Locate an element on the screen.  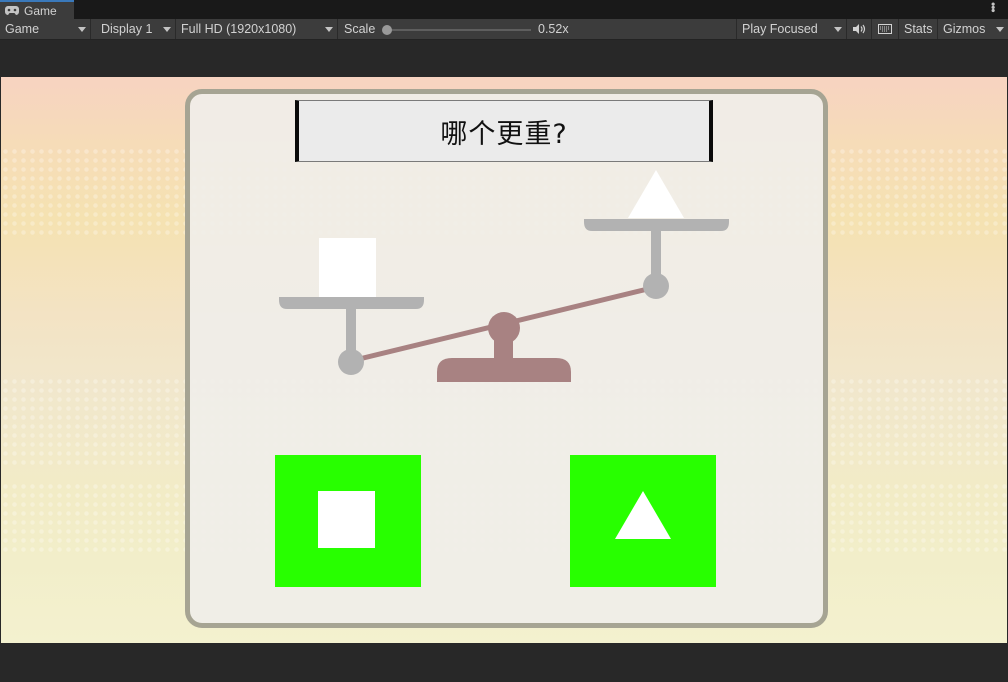
right-pan-triangle-weight is located at coordinates (656, 194).